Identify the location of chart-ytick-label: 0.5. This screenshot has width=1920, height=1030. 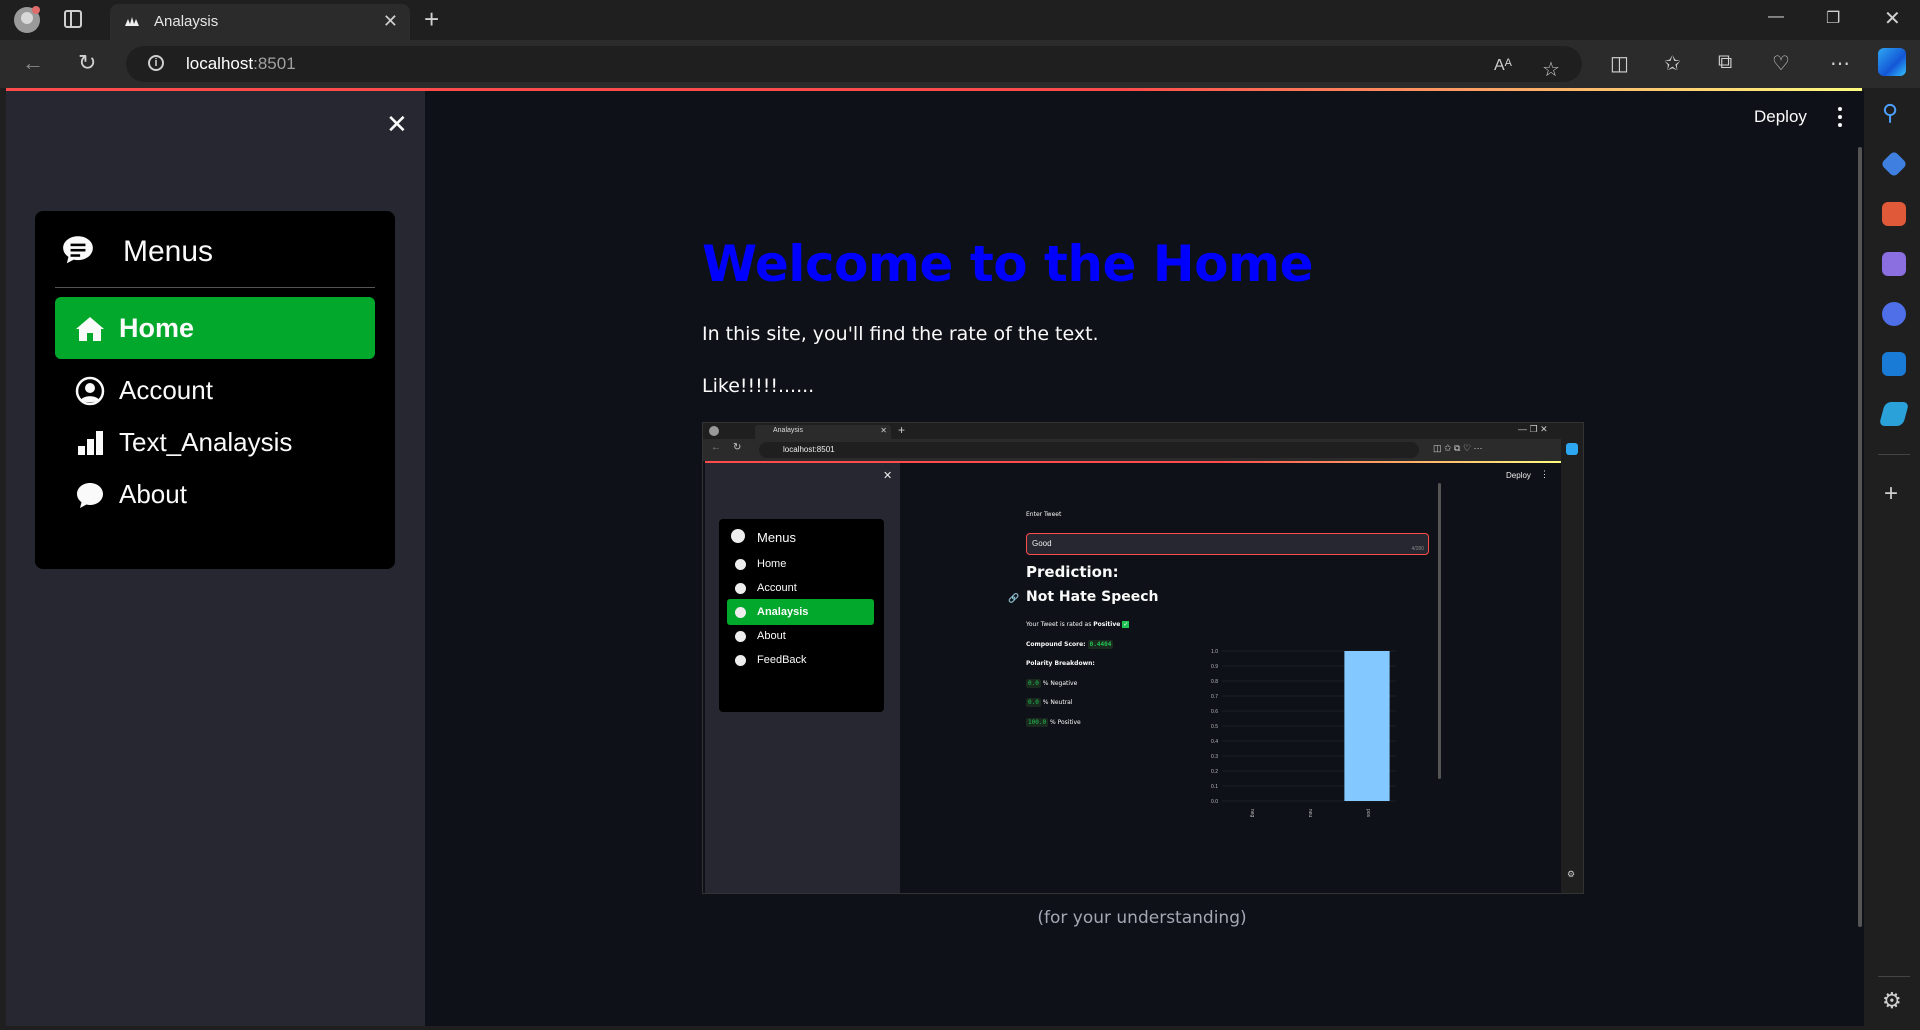
(1214, 727).